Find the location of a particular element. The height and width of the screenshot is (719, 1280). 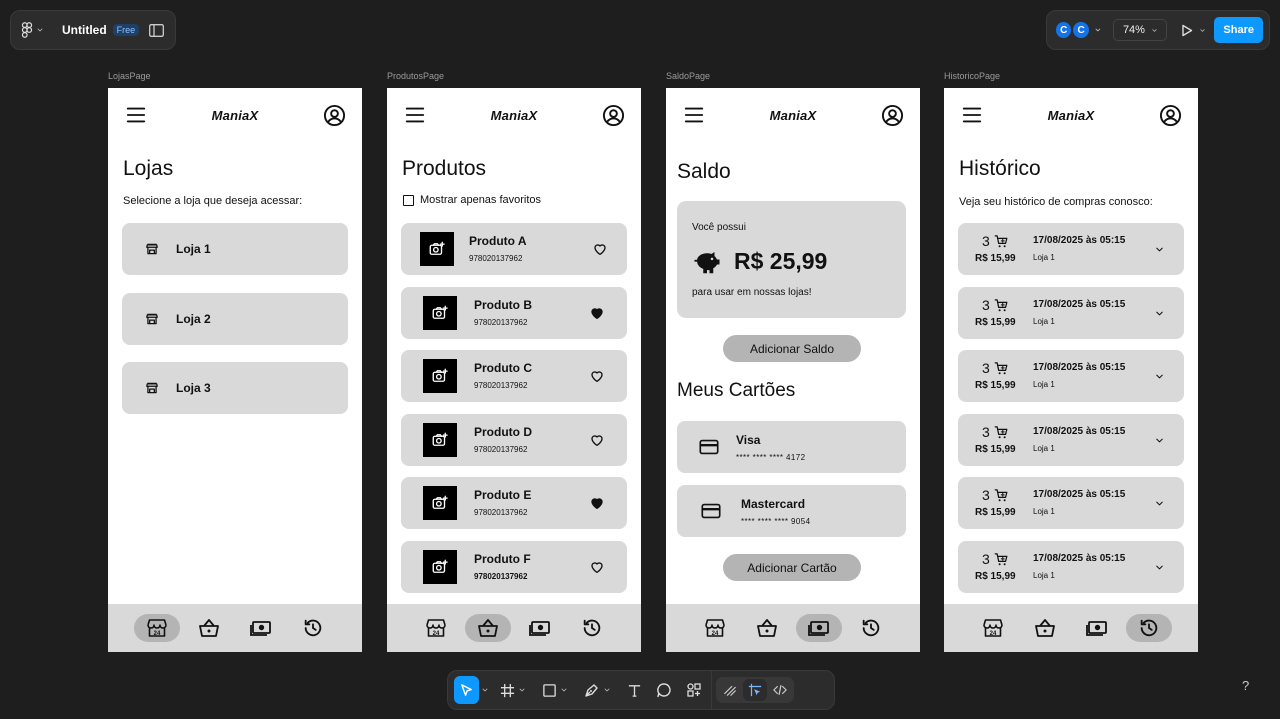

product-card: Produto B 978020137962 is located at coordinates (514, 313).